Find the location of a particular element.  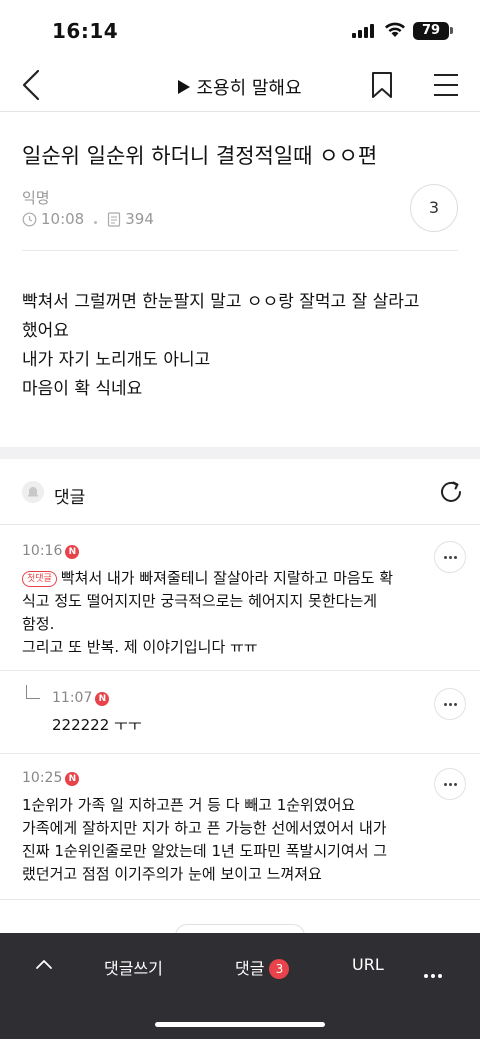

first-comment-badge: 첫댓글 is located at coordinates (39, 579).